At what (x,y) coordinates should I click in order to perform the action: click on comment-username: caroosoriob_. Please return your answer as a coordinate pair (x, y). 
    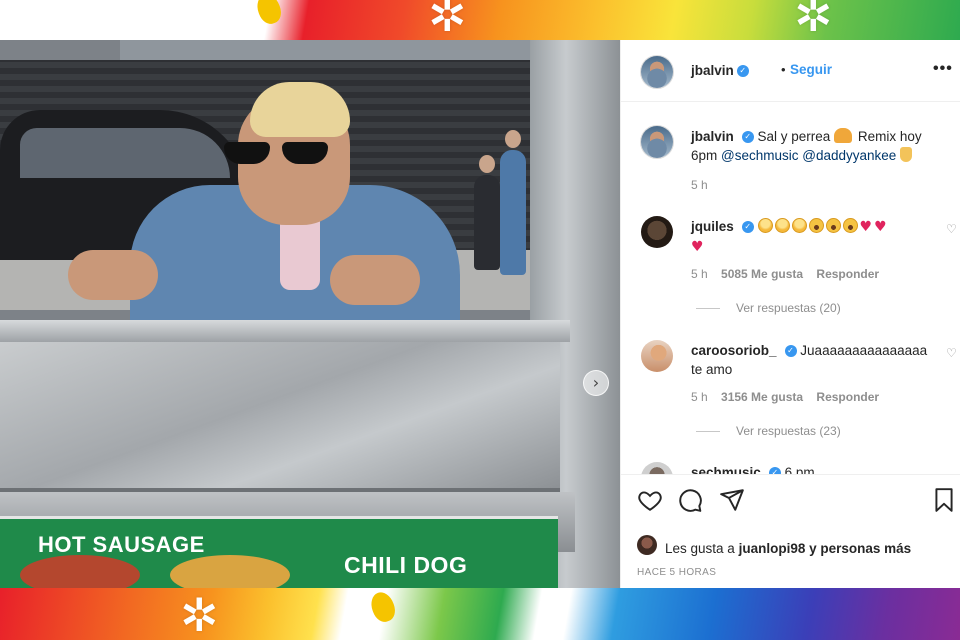
    Looking at the image, I should click on (734, 350).